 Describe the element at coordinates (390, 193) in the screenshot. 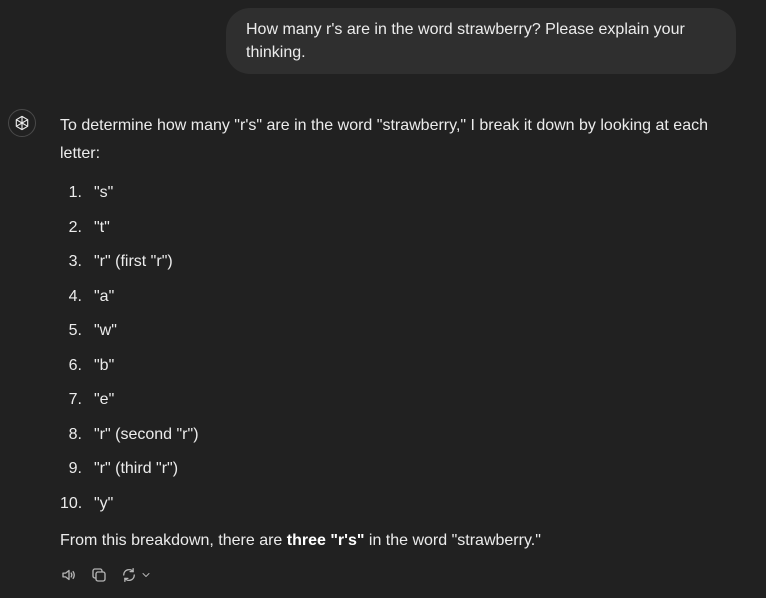

I see `list-item: 1. "s"` at that location.